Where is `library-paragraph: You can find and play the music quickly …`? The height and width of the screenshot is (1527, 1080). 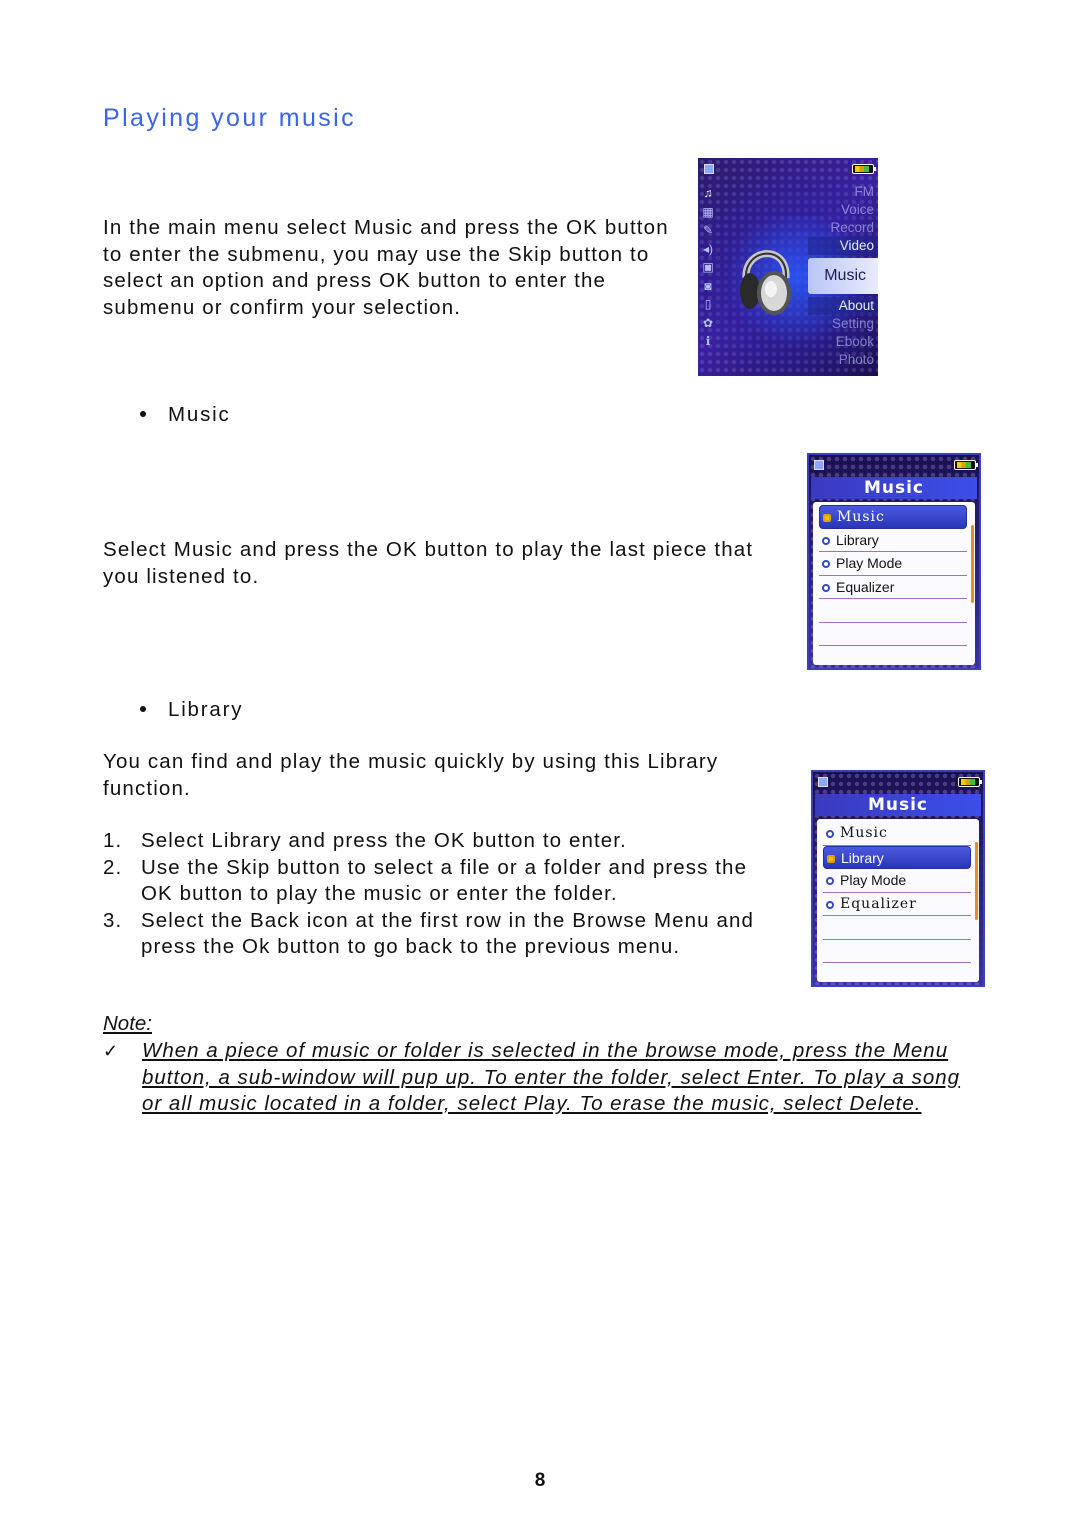 library-paragraph: You can find and play the music quickly … is located at coordinates (411, 775).